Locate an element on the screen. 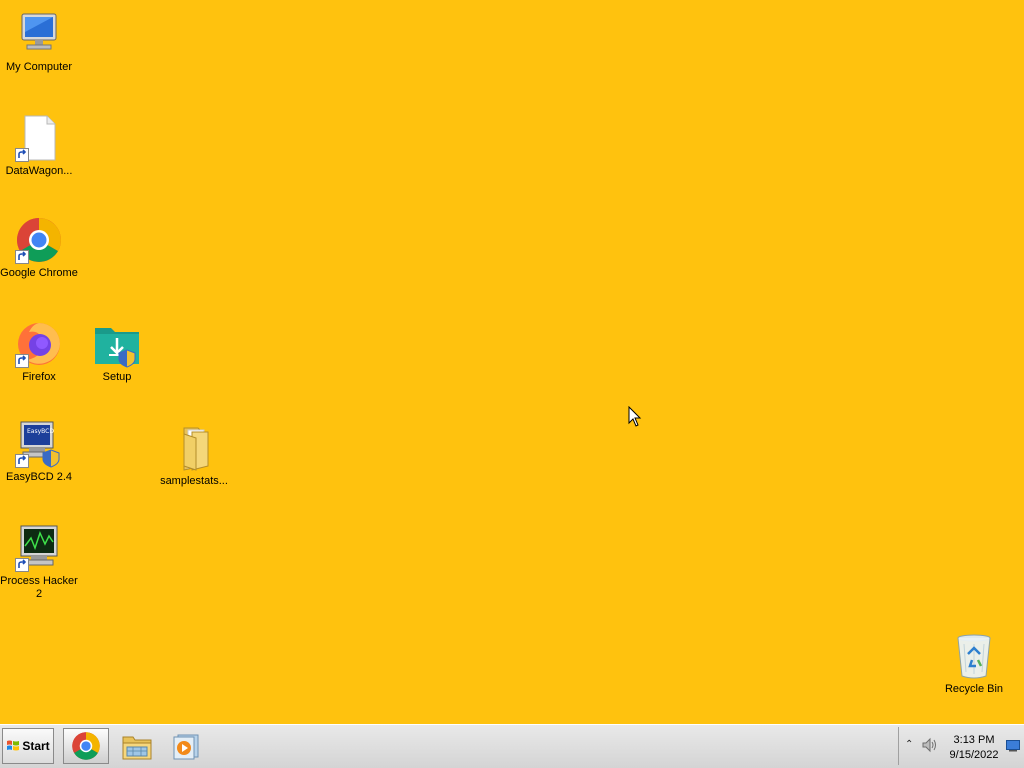  folder-icon is located at coordinates (194, 448).